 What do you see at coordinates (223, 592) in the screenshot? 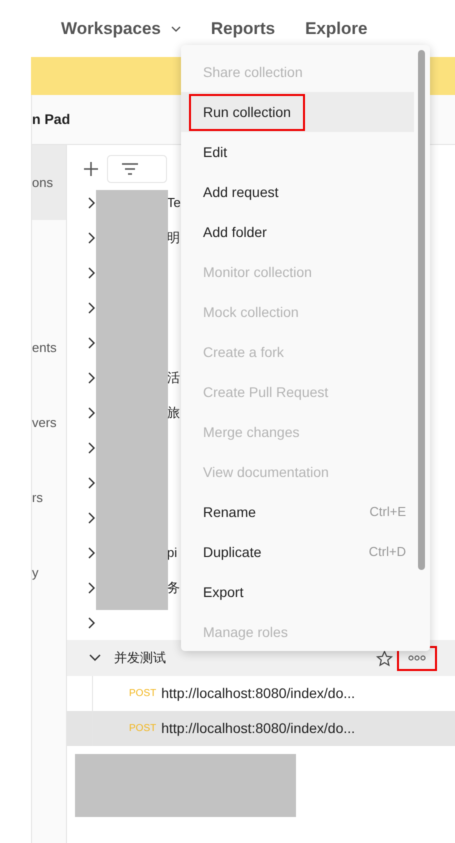
I see `menu-item: Export` at bounding box center [223, 592].